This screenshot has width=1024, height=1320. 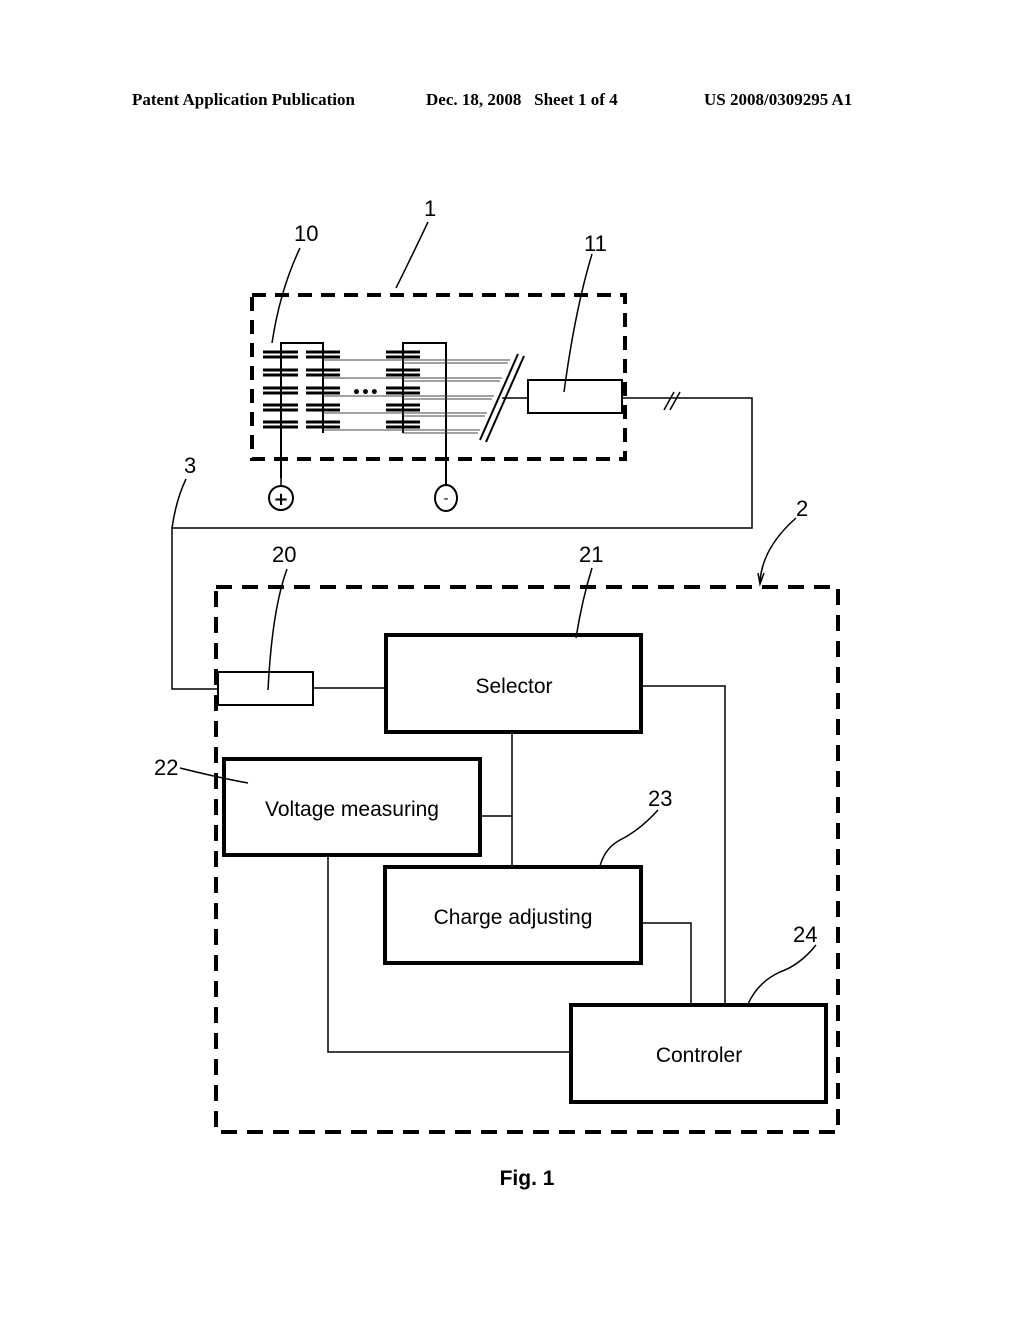 I want to click on ref-21: 21, so click(x=591, y=554).